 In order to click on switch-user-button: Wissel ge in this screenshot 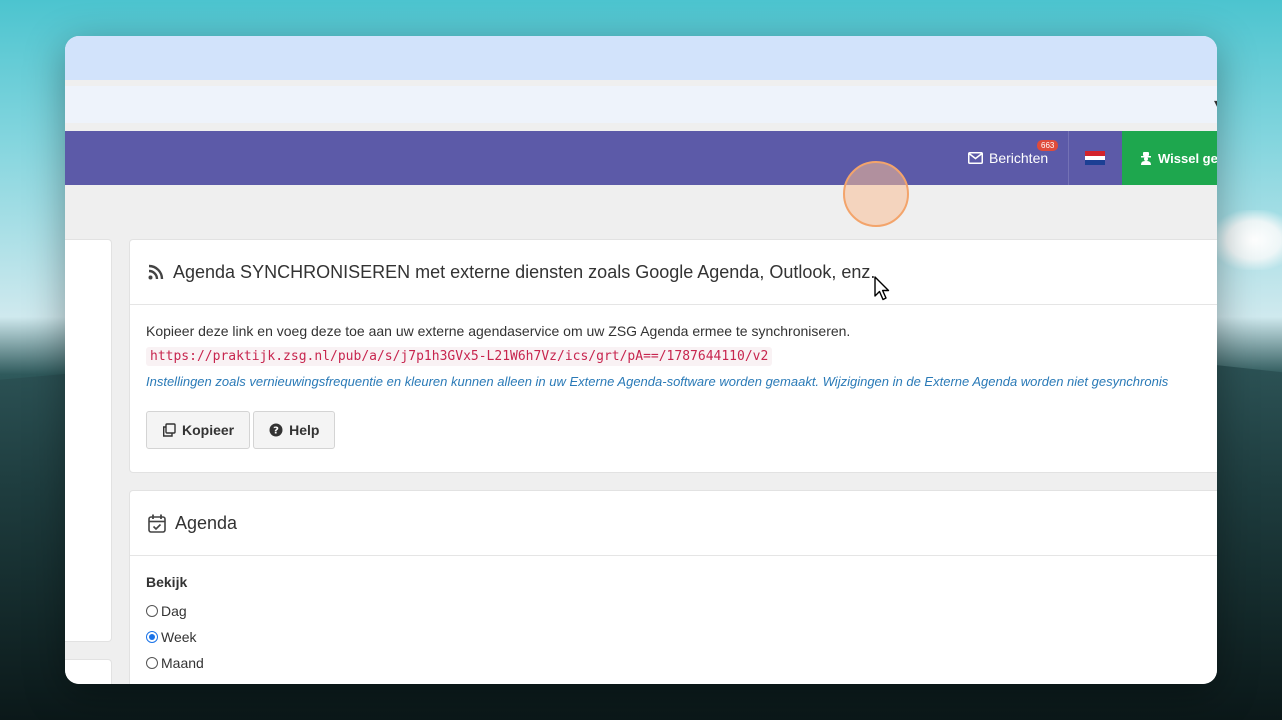, I will do `click(1169, 158)`.